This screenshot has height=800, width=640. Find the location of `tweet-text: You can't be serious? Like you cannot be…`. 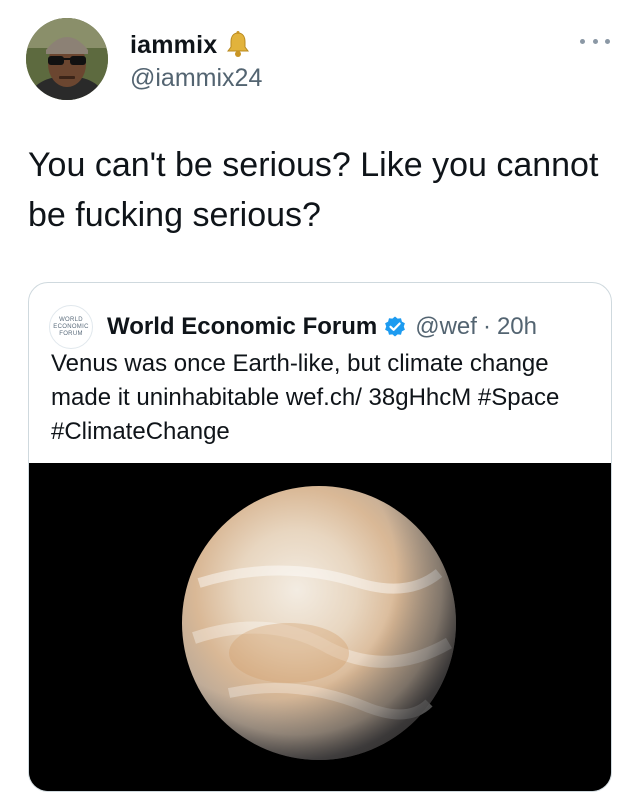

tweet-text: You can't be serious? Like you cannot be… is located at coordinates (313, 190).